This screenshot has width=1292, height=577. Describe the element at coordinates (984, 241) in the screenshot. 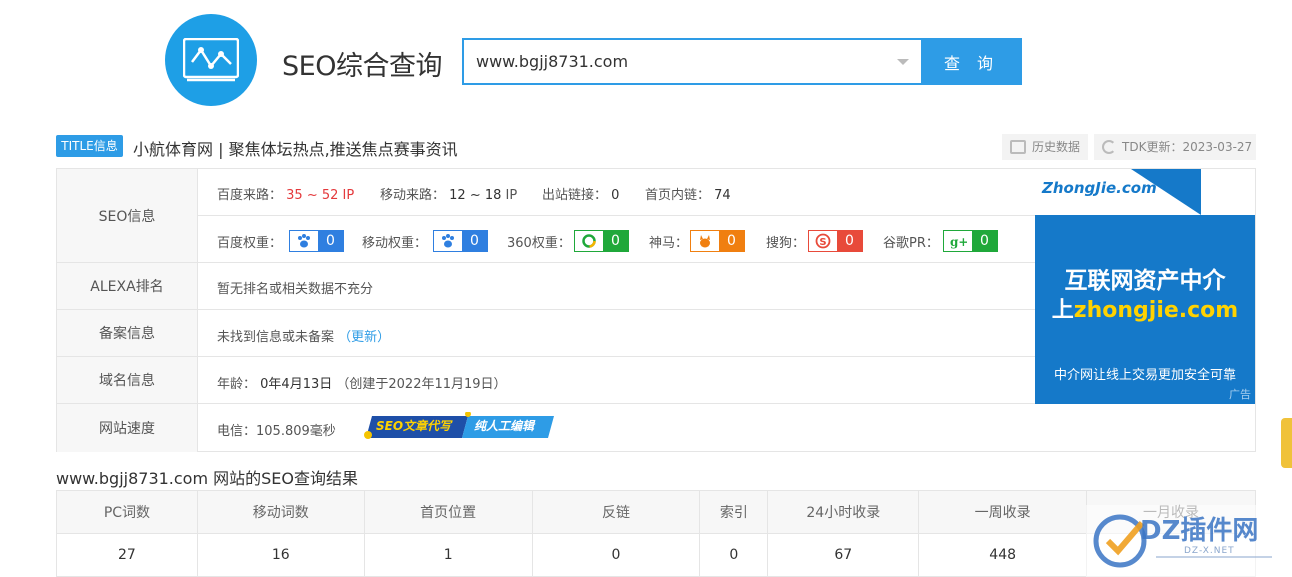

I see `google-pr-value: 0` at that location.